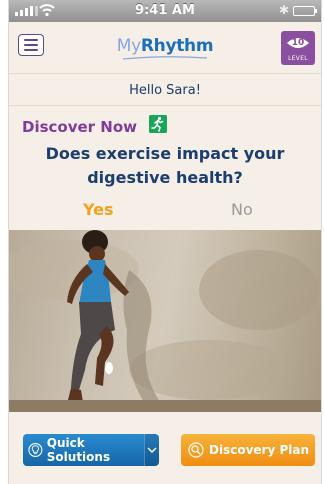 The height and width of the screenshot is (484, 324). I want to click on level-number: 10, so click(298, 43).